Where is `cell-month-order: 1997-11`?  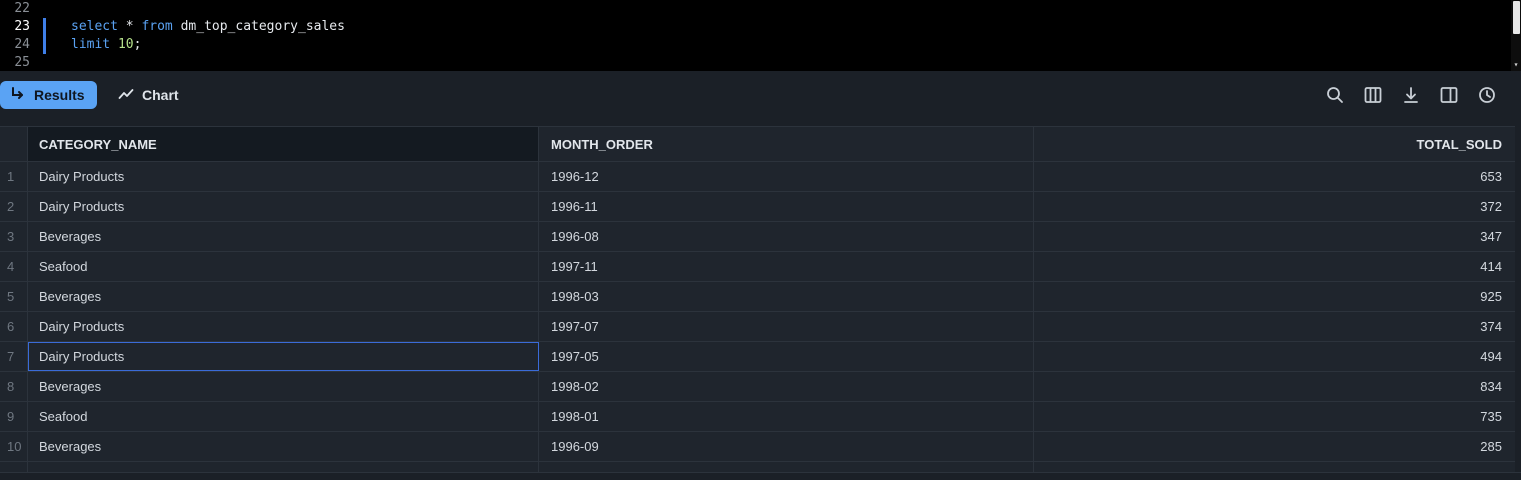
cell-month-order: 1997-11 is located at coordinates (786, 266).